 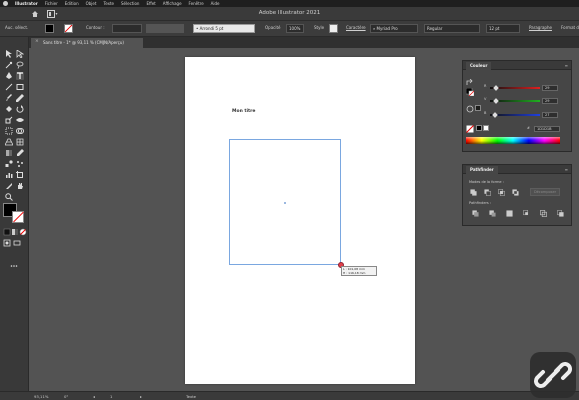 What do you see at coordinates (196, 3) in the screenshot?
I see `menu-item-window: Fenêtre` at bounding box center [196, 3].